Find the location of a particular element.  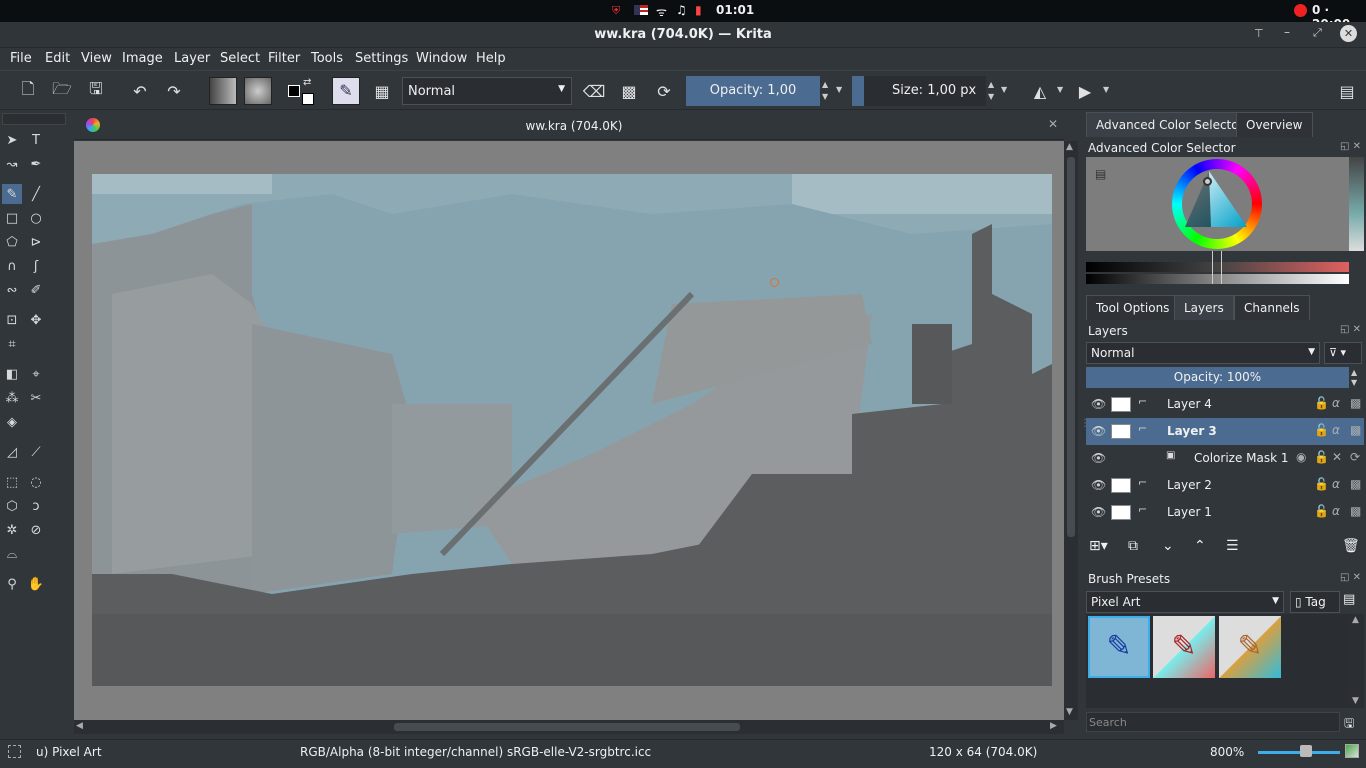

brush-preset-pixel-blue: ✎ is located at coordinates (1119, 647).